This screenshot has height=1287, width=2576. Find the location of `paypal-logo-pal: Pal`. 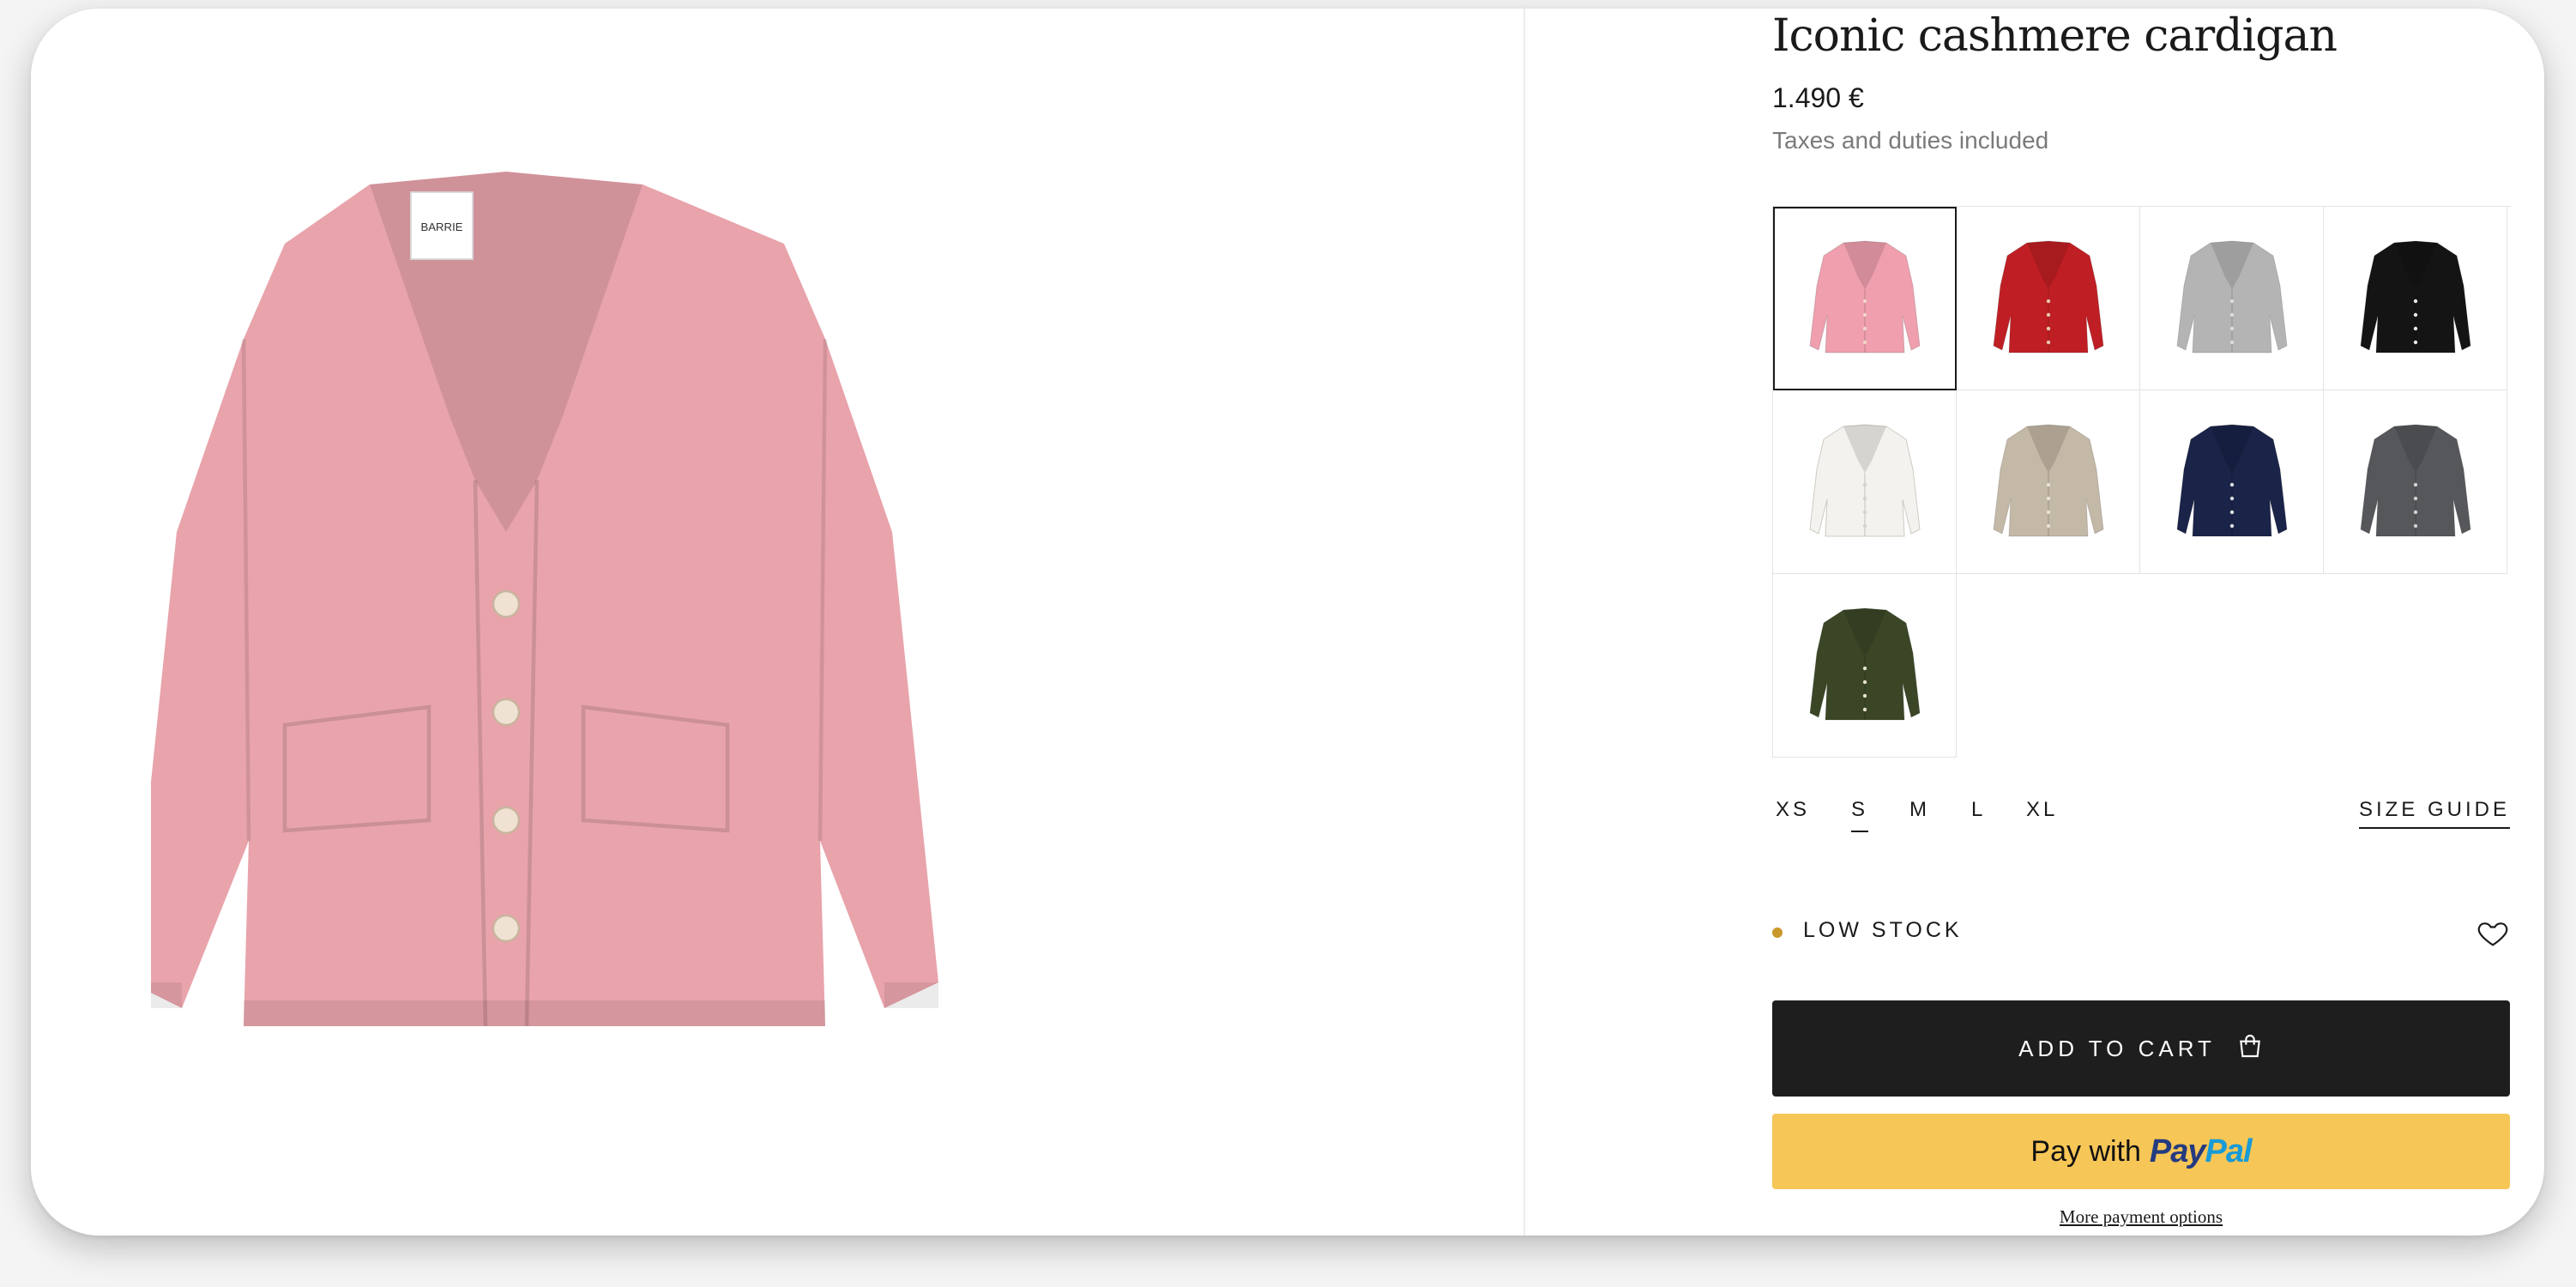

paypal-logo-pal: Pal is located at coordinates (2229, 1151).